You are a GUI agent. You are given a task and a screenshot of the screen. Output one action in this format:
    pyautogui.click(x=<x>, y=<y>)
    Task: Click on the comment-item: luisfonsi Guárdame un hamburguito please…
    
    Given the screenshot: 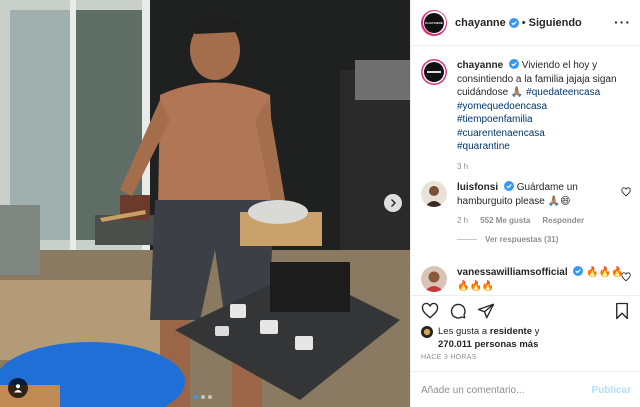 What is the action you would take?
    pyautogui.click(x=526, y=212)
    